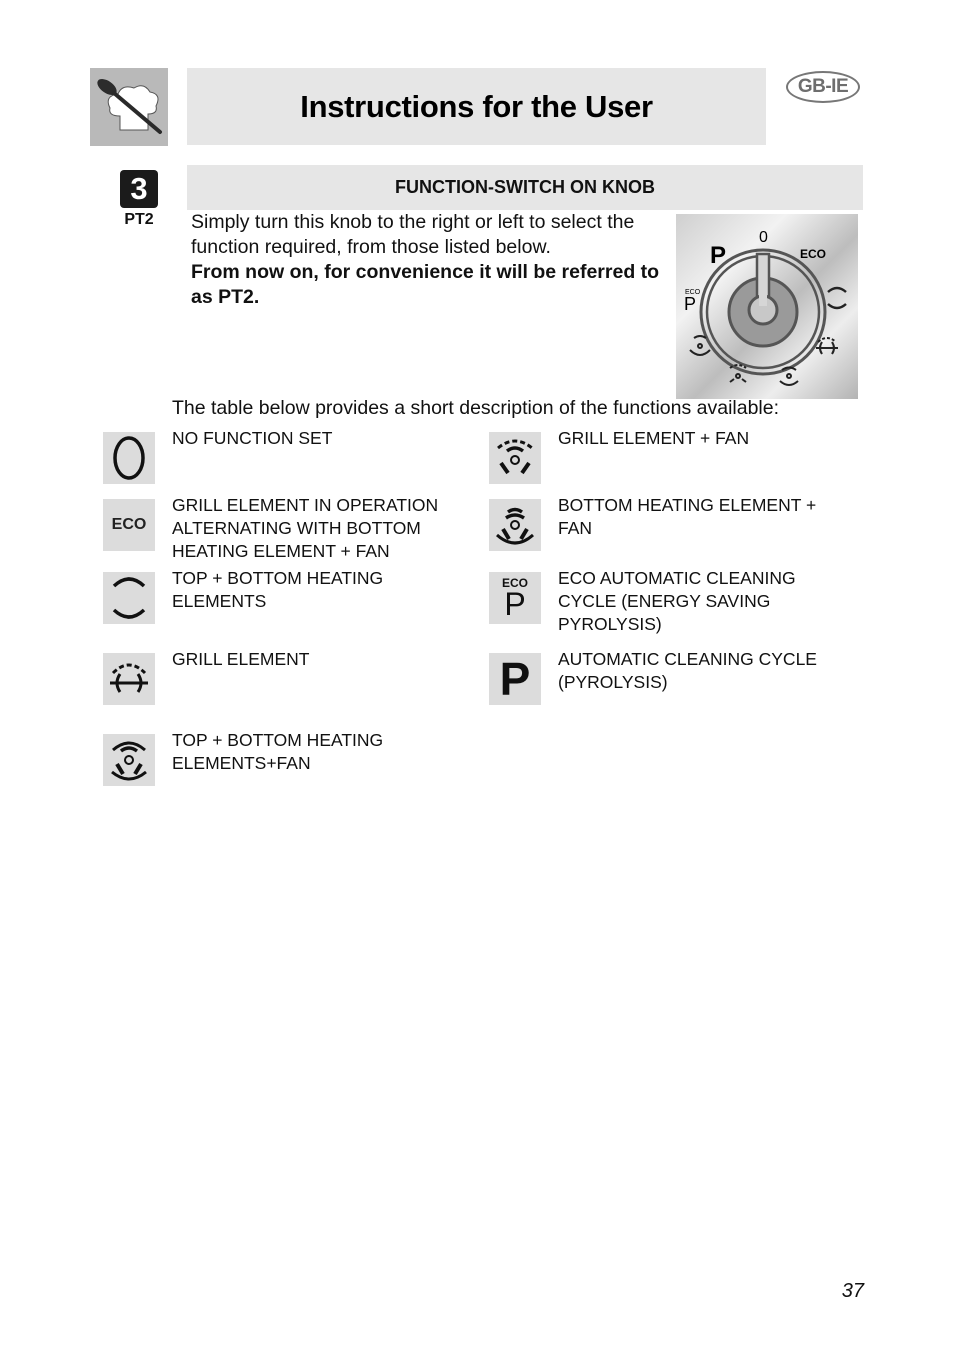 This screenshot has width=954, height=1352. What do you see at coordinates (813, 254) in the screenshot?
I see `knob-label-eco: ECO` at bounding box center [813, 254].